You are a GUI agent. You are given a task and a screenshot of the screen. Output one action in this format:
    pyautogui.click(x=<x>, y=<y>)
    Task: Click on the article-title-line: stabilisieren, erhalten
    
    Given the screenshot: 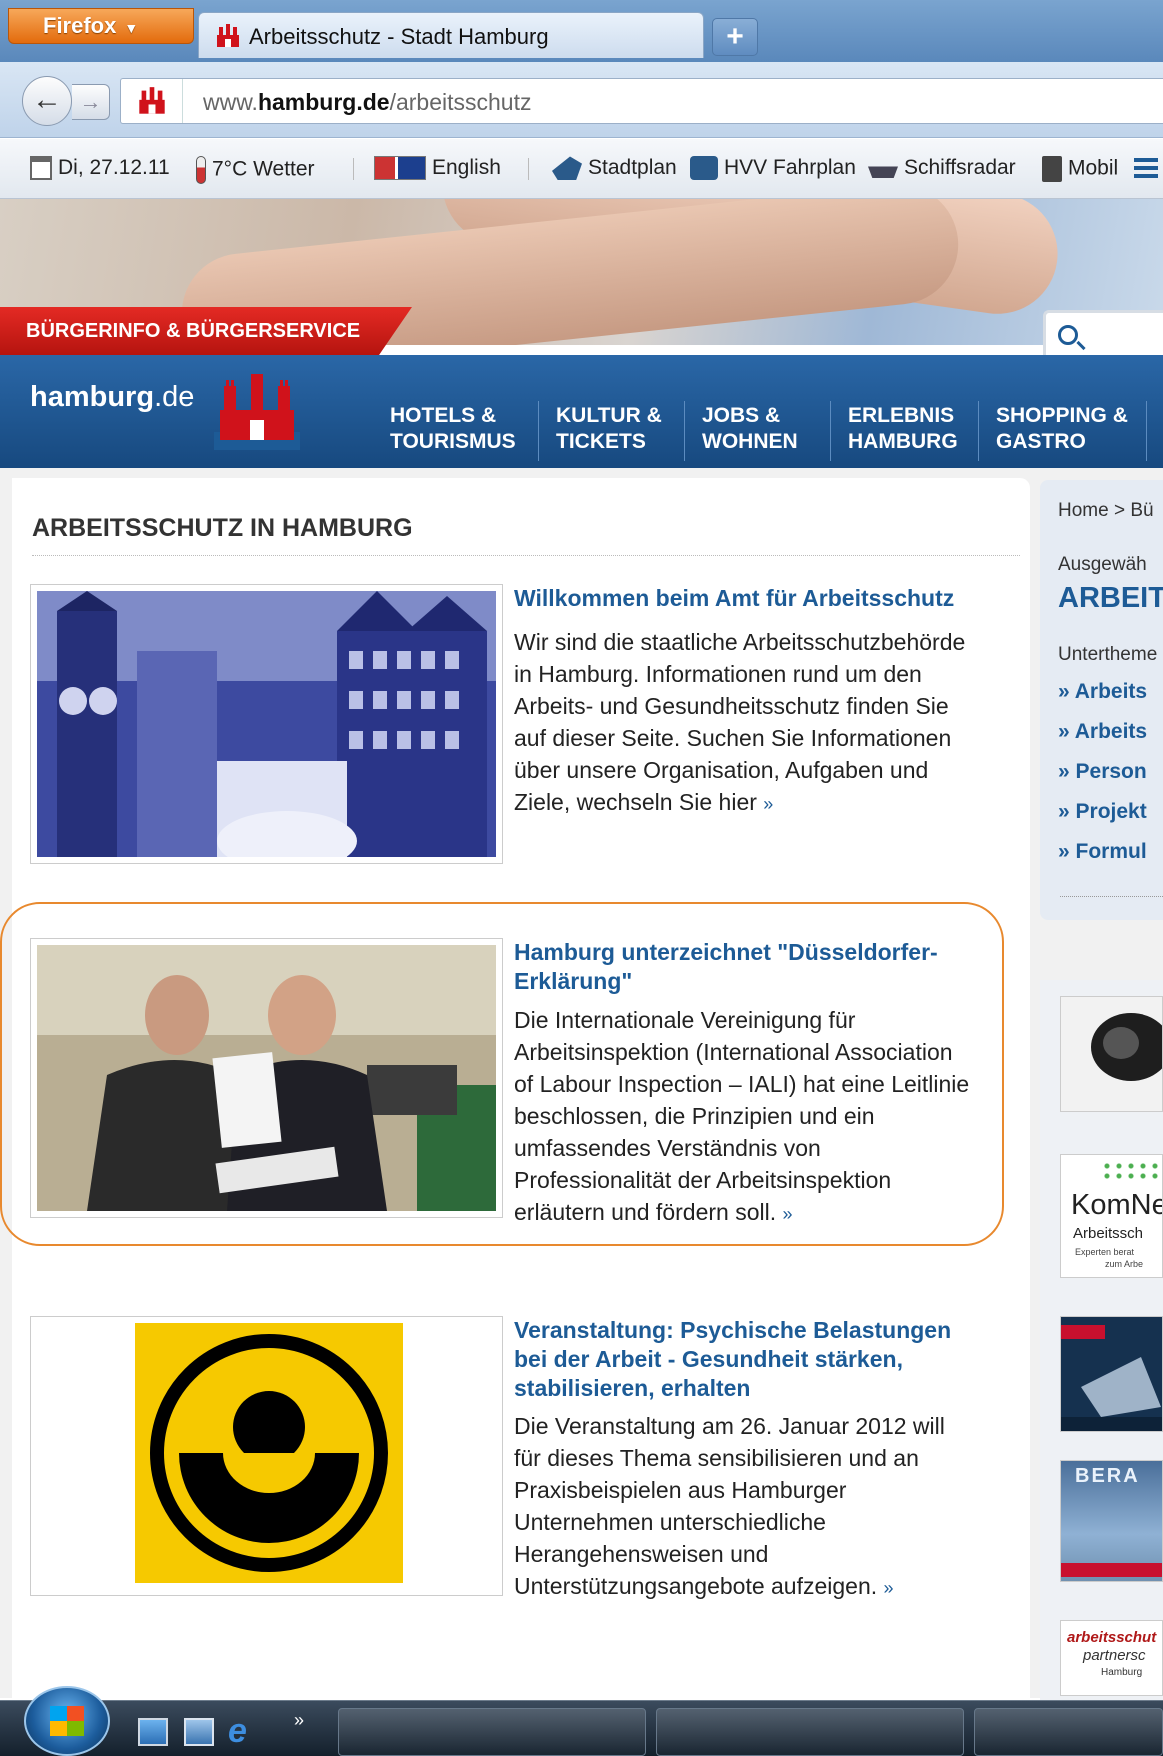 What is the action you would take?
    pyautogui.click(x=632, y=1388)
    